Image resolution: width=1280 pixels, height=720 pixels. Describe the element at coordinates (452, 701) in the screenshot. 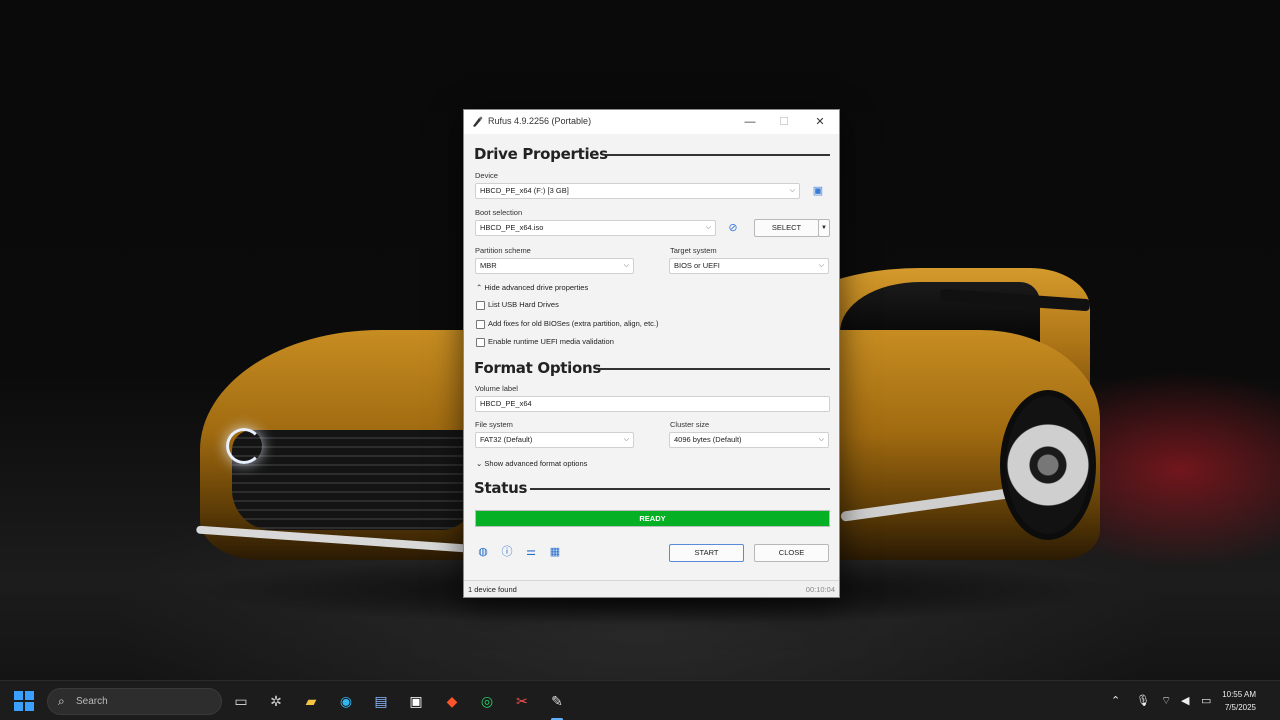

I see `brave-browser-icon: ◆` at that location.